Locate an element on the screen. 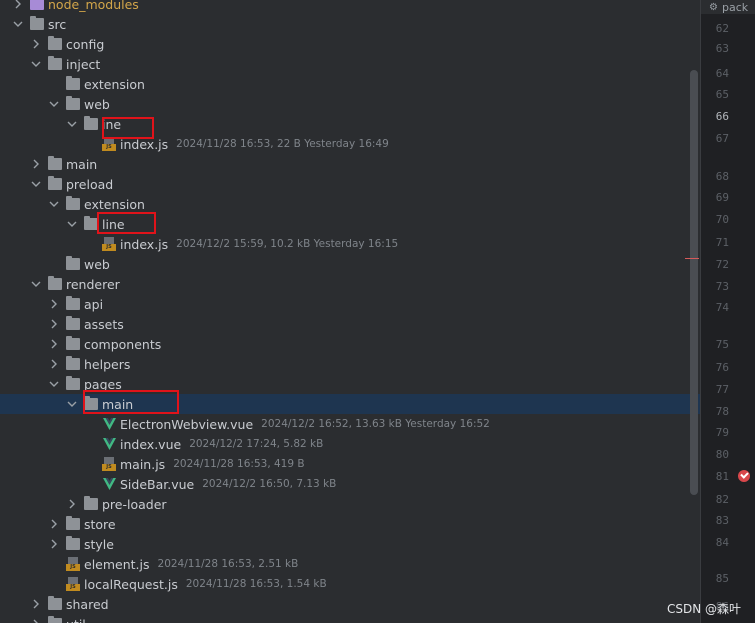 The height and width of the screenshot is (623, 755). editor-tab: ⚙ pack is located at coordinates (728, 7).